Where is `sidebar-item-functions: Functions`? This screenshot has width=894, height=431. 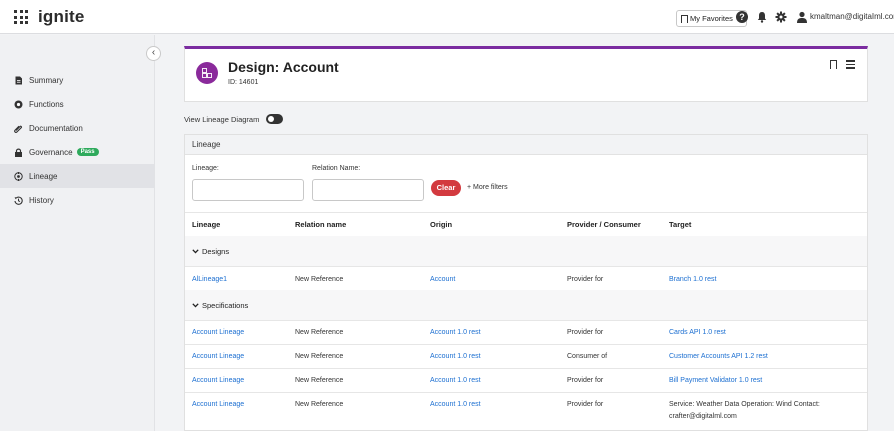
sidebar-item-functions: Functions is located at coordinates (77, 104).